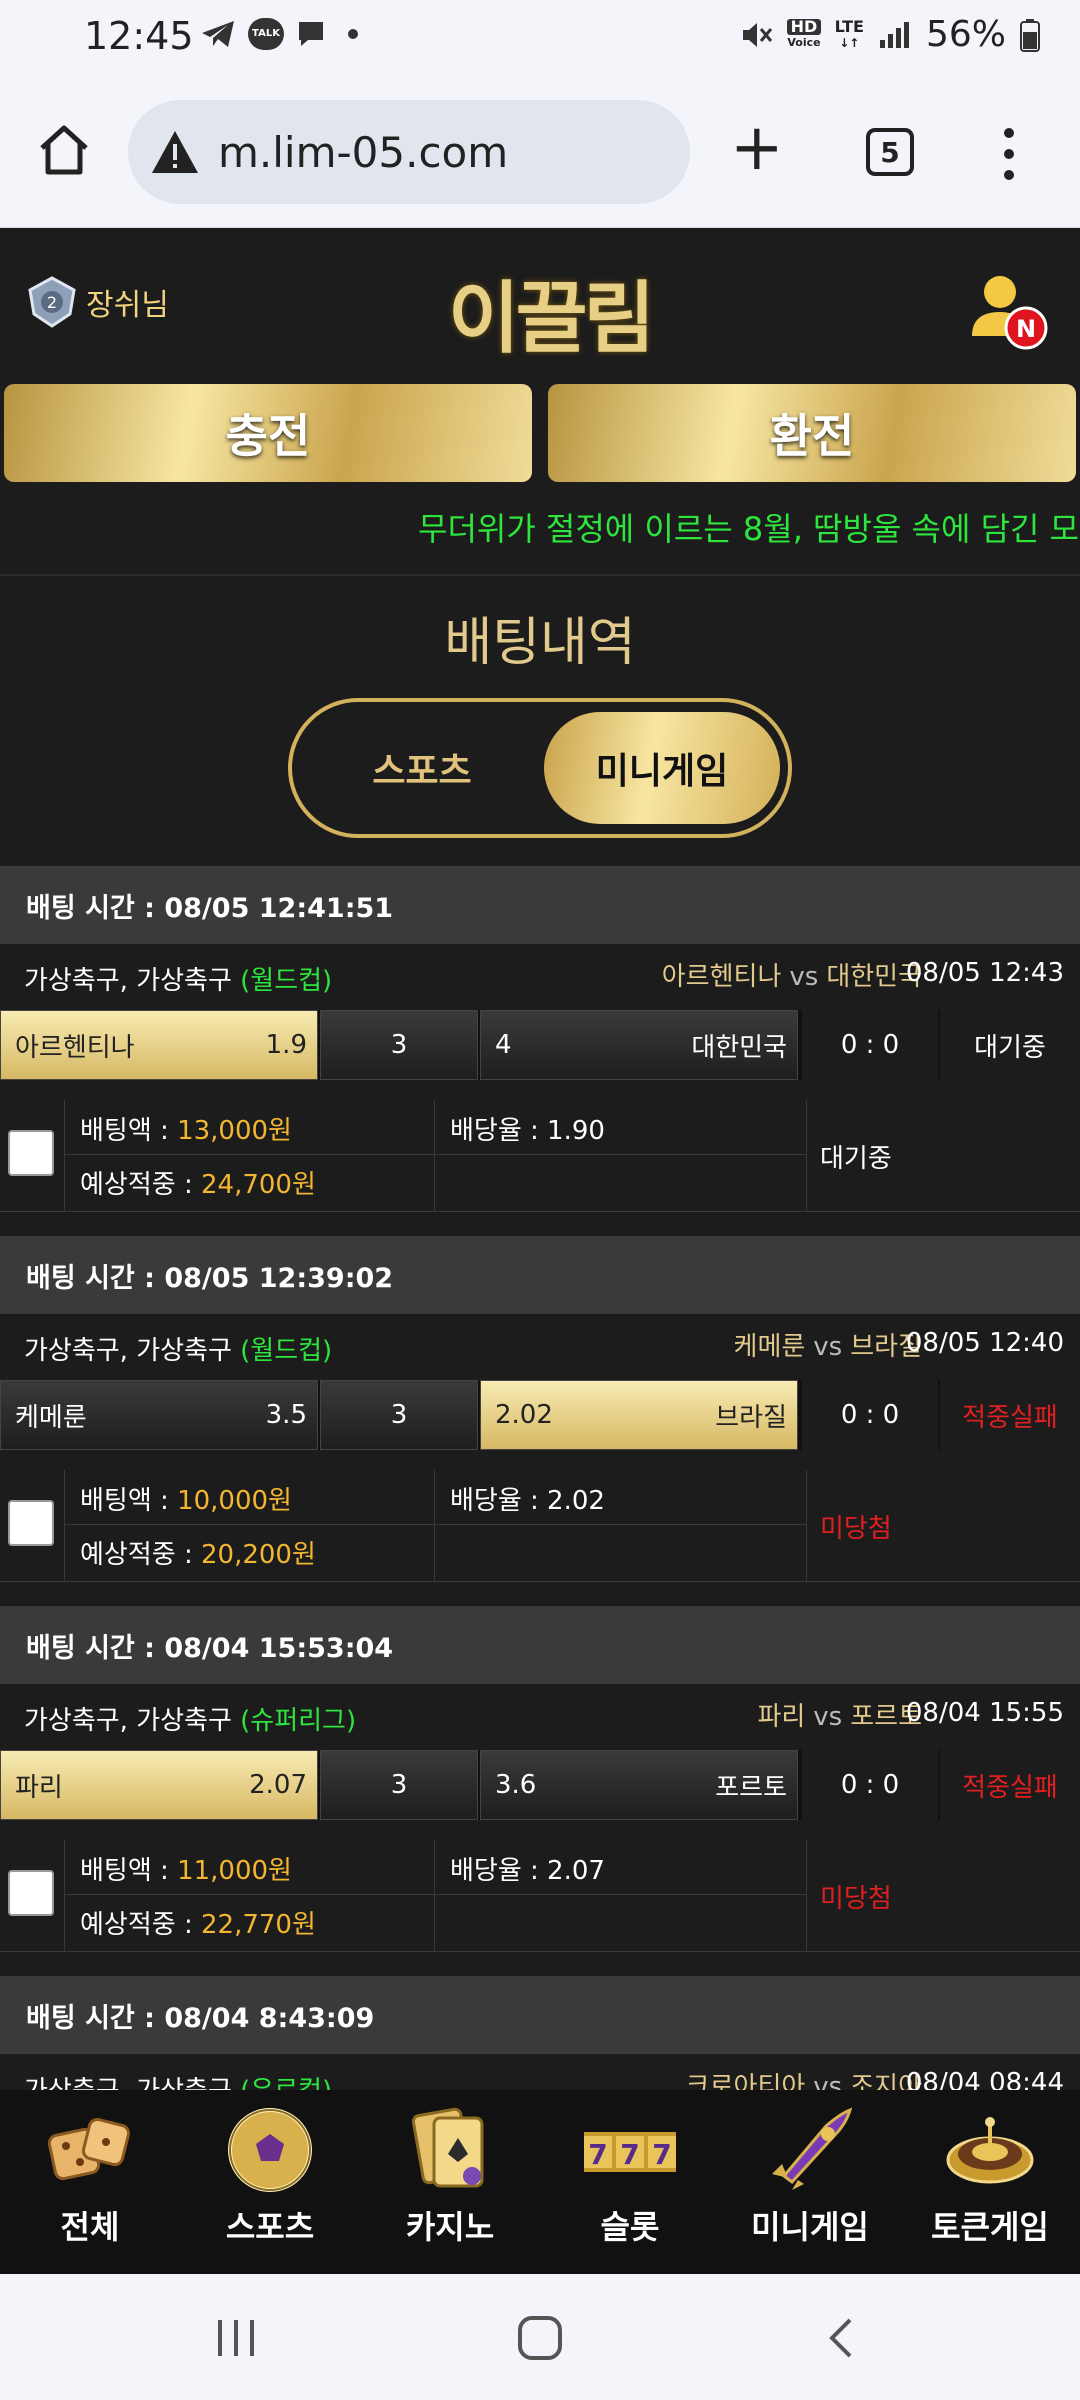 The height and width of the screenshot is (2400, 1080). I want to click on url-text: m.lim-05.com, so click(363, 152).